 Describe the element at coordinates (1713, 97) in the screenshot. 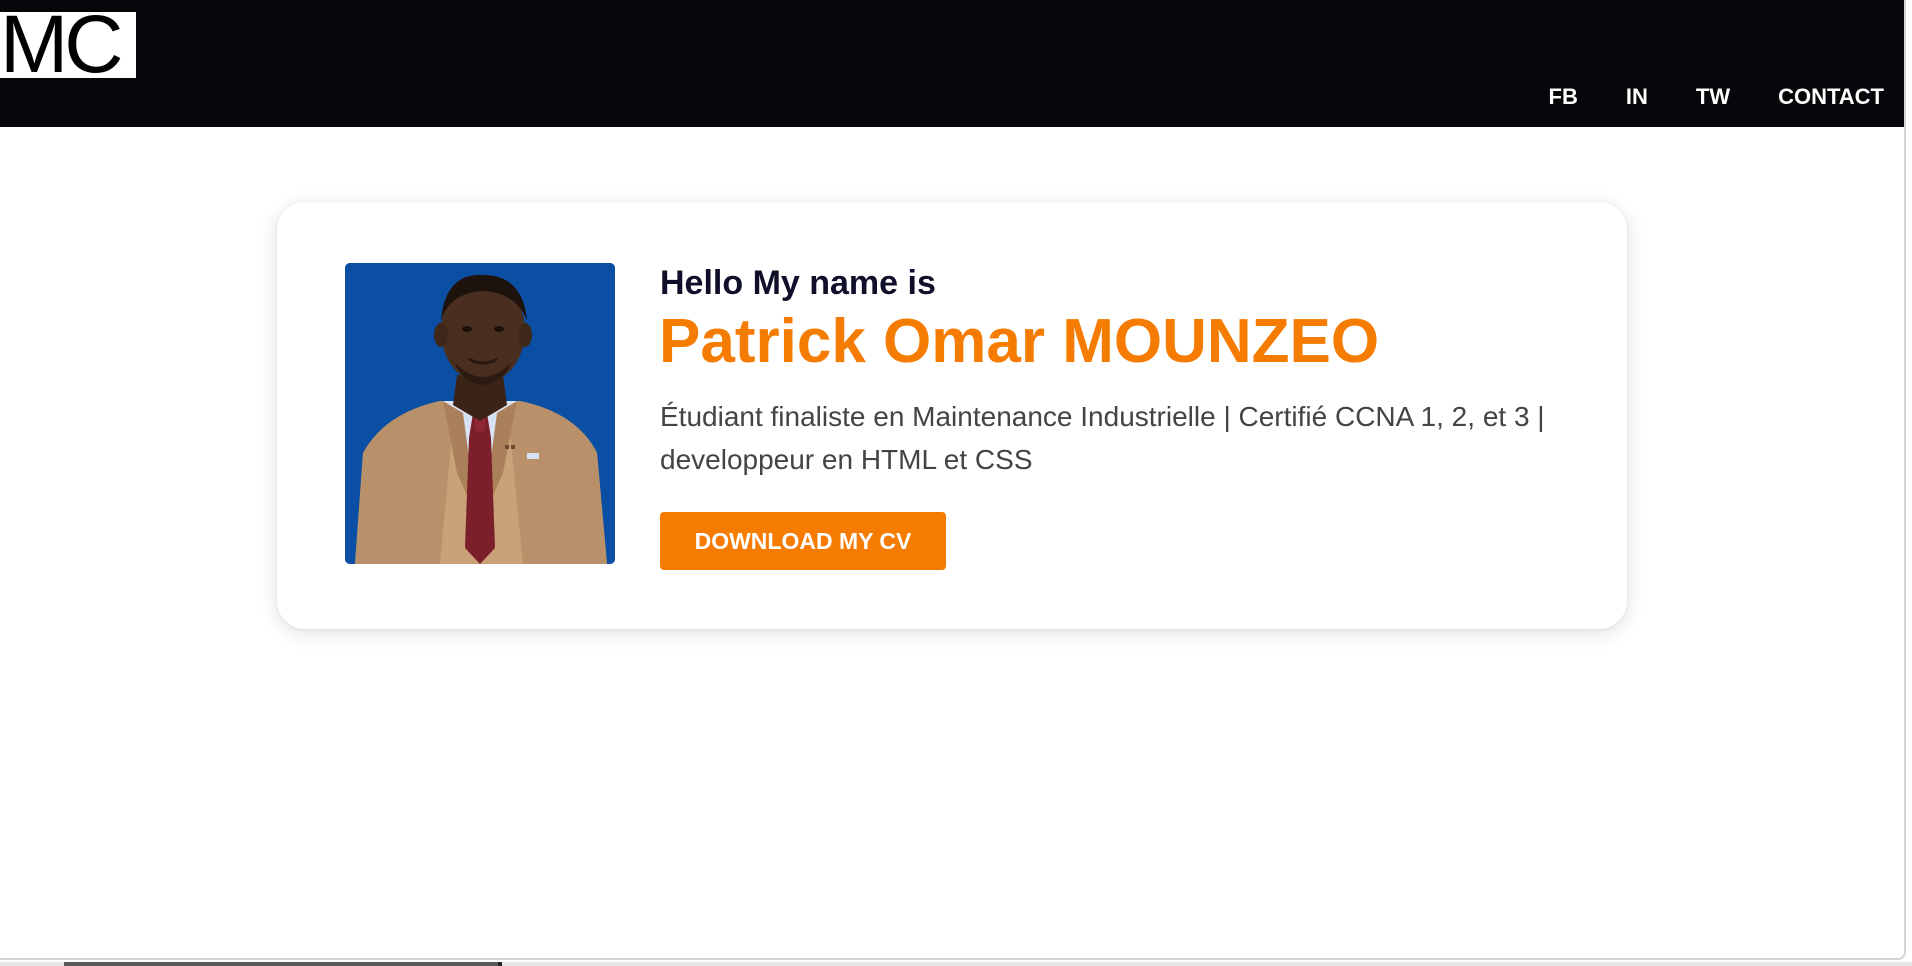

I see `nav-link-tw: TW` at that location.